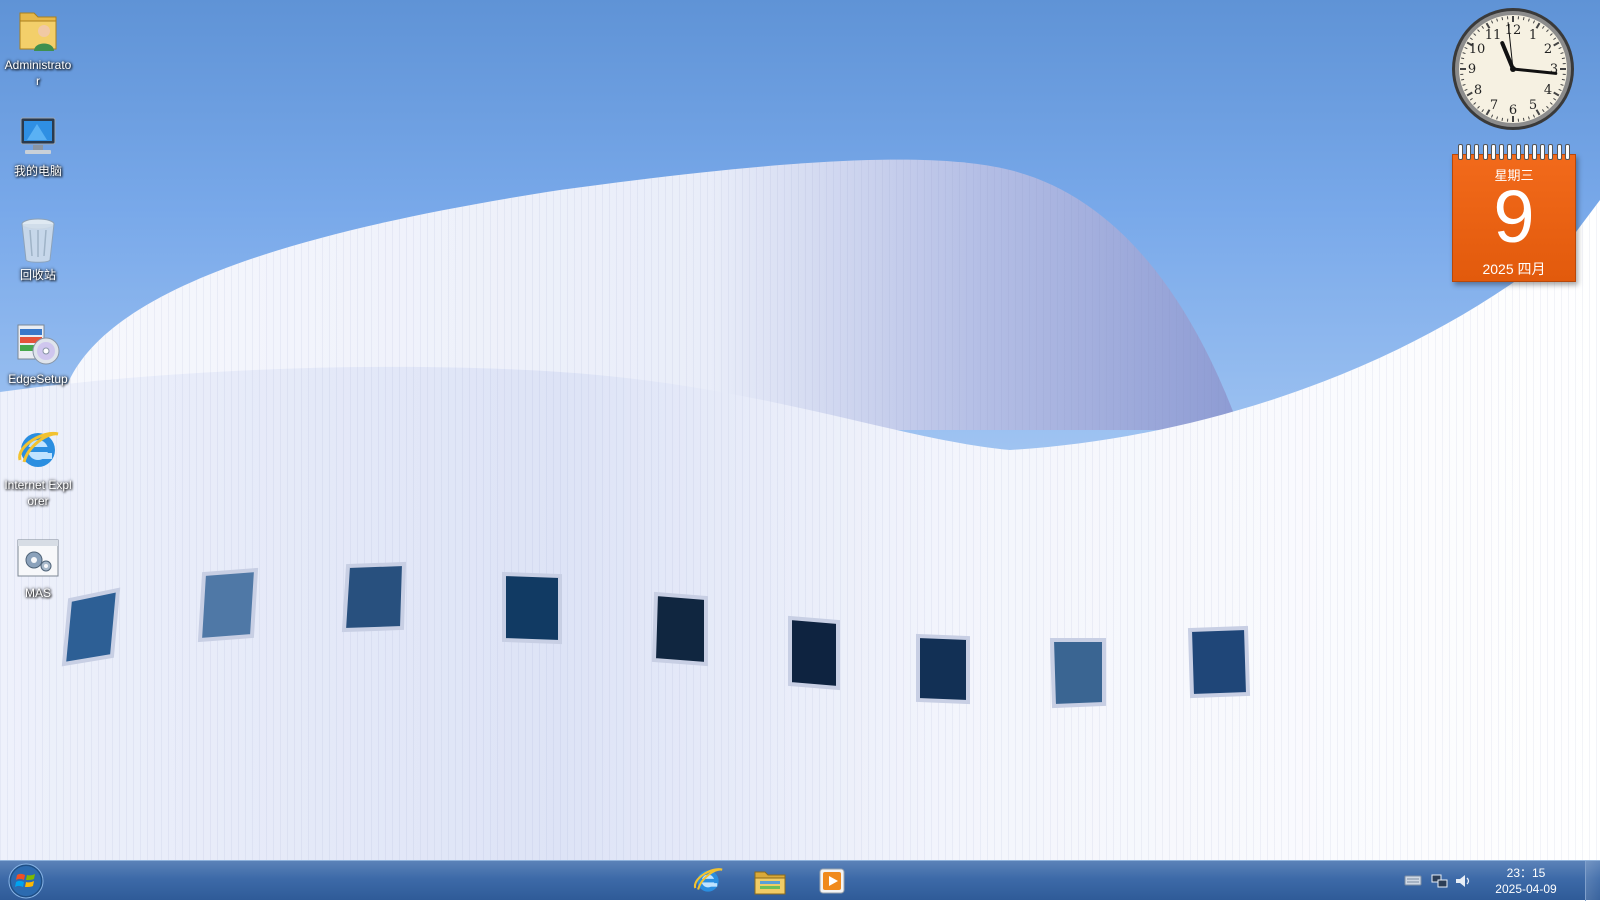  I want to click on calendar-day: 9, so click(1514, 217).